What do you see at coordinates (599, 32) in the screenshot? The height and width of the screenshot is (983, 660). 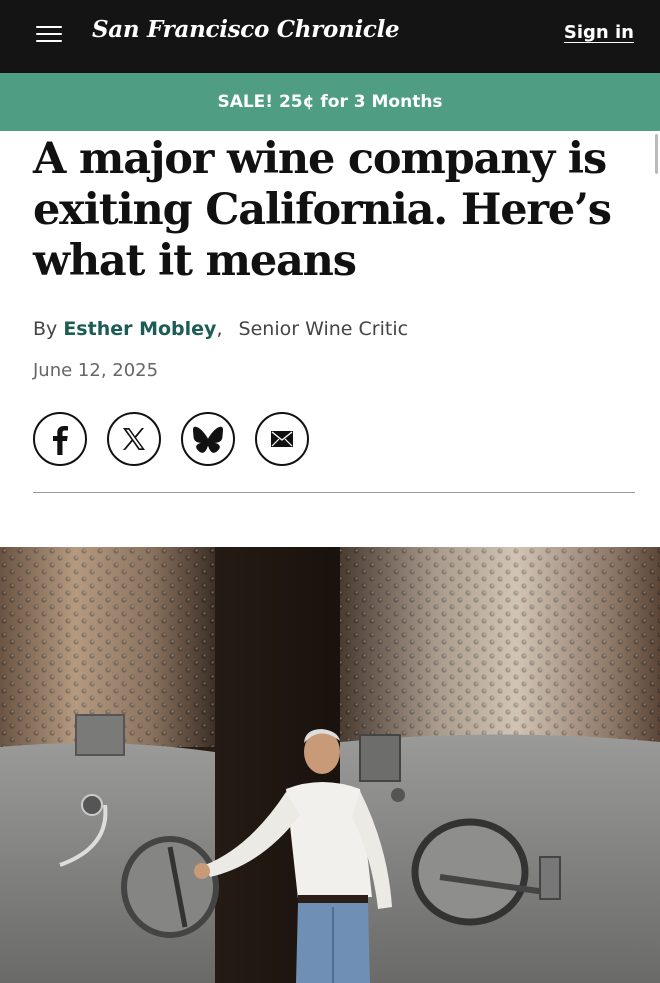 I see `sign-in-link: Sign in` at bounding box center [599, 32].